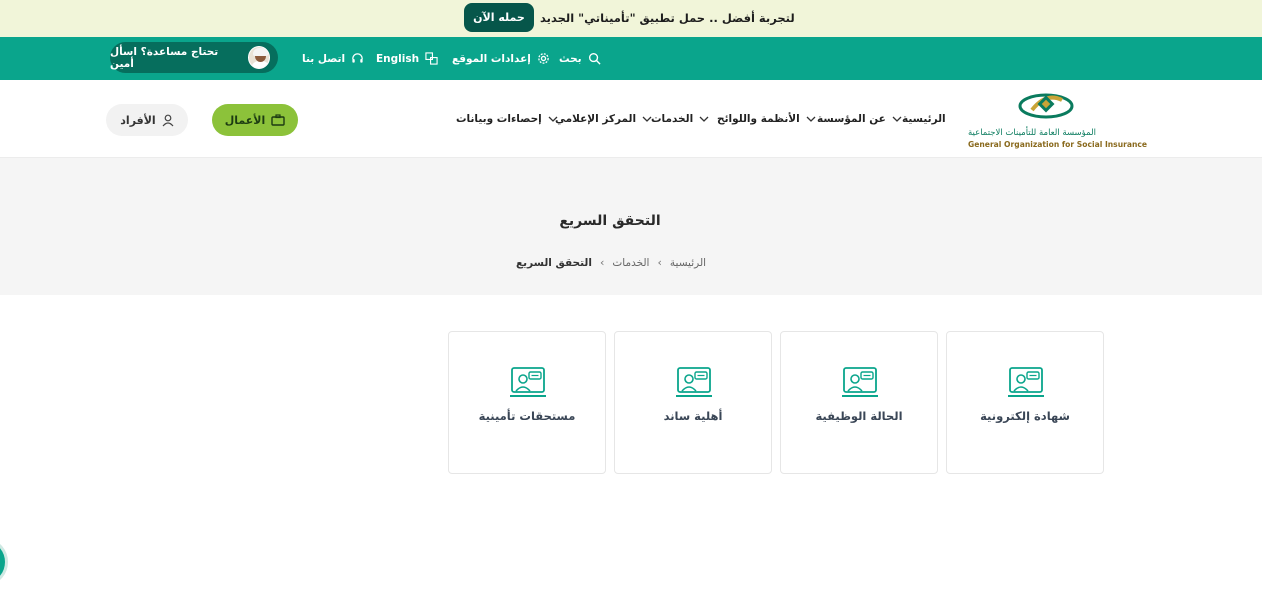 This screenshot has width=1262, height=614. I want to click on logo-arabic-text: المؤسسة العامة للتأمينات الاجتماعية, so click(1032, 133).